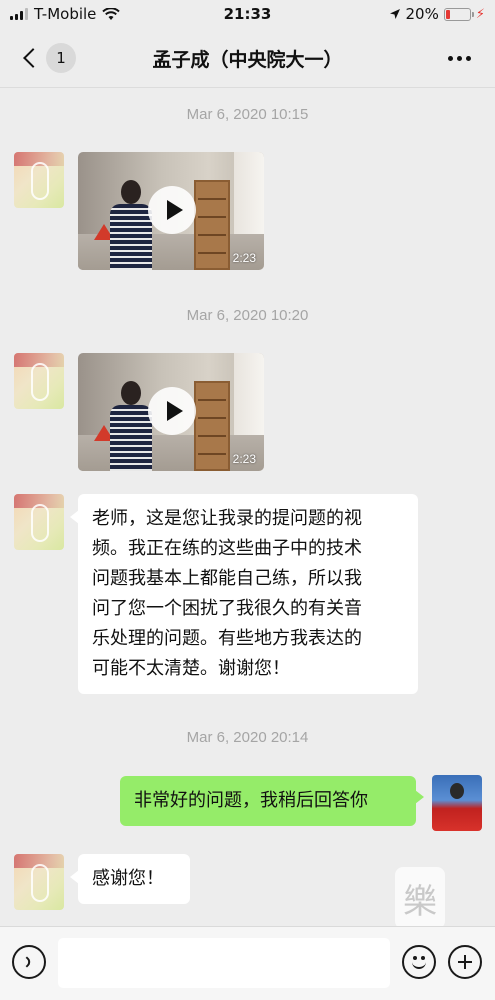 The image size is (495, 1000). Describe the element at coordinates (458, 14) in the screenshot. I see `battery-icon` at that location.